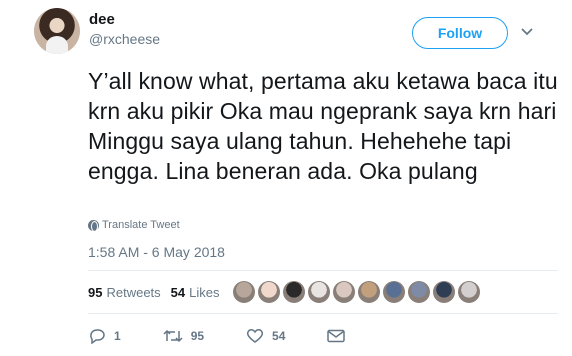  I want to click on heart-icon, so click(255, 336).